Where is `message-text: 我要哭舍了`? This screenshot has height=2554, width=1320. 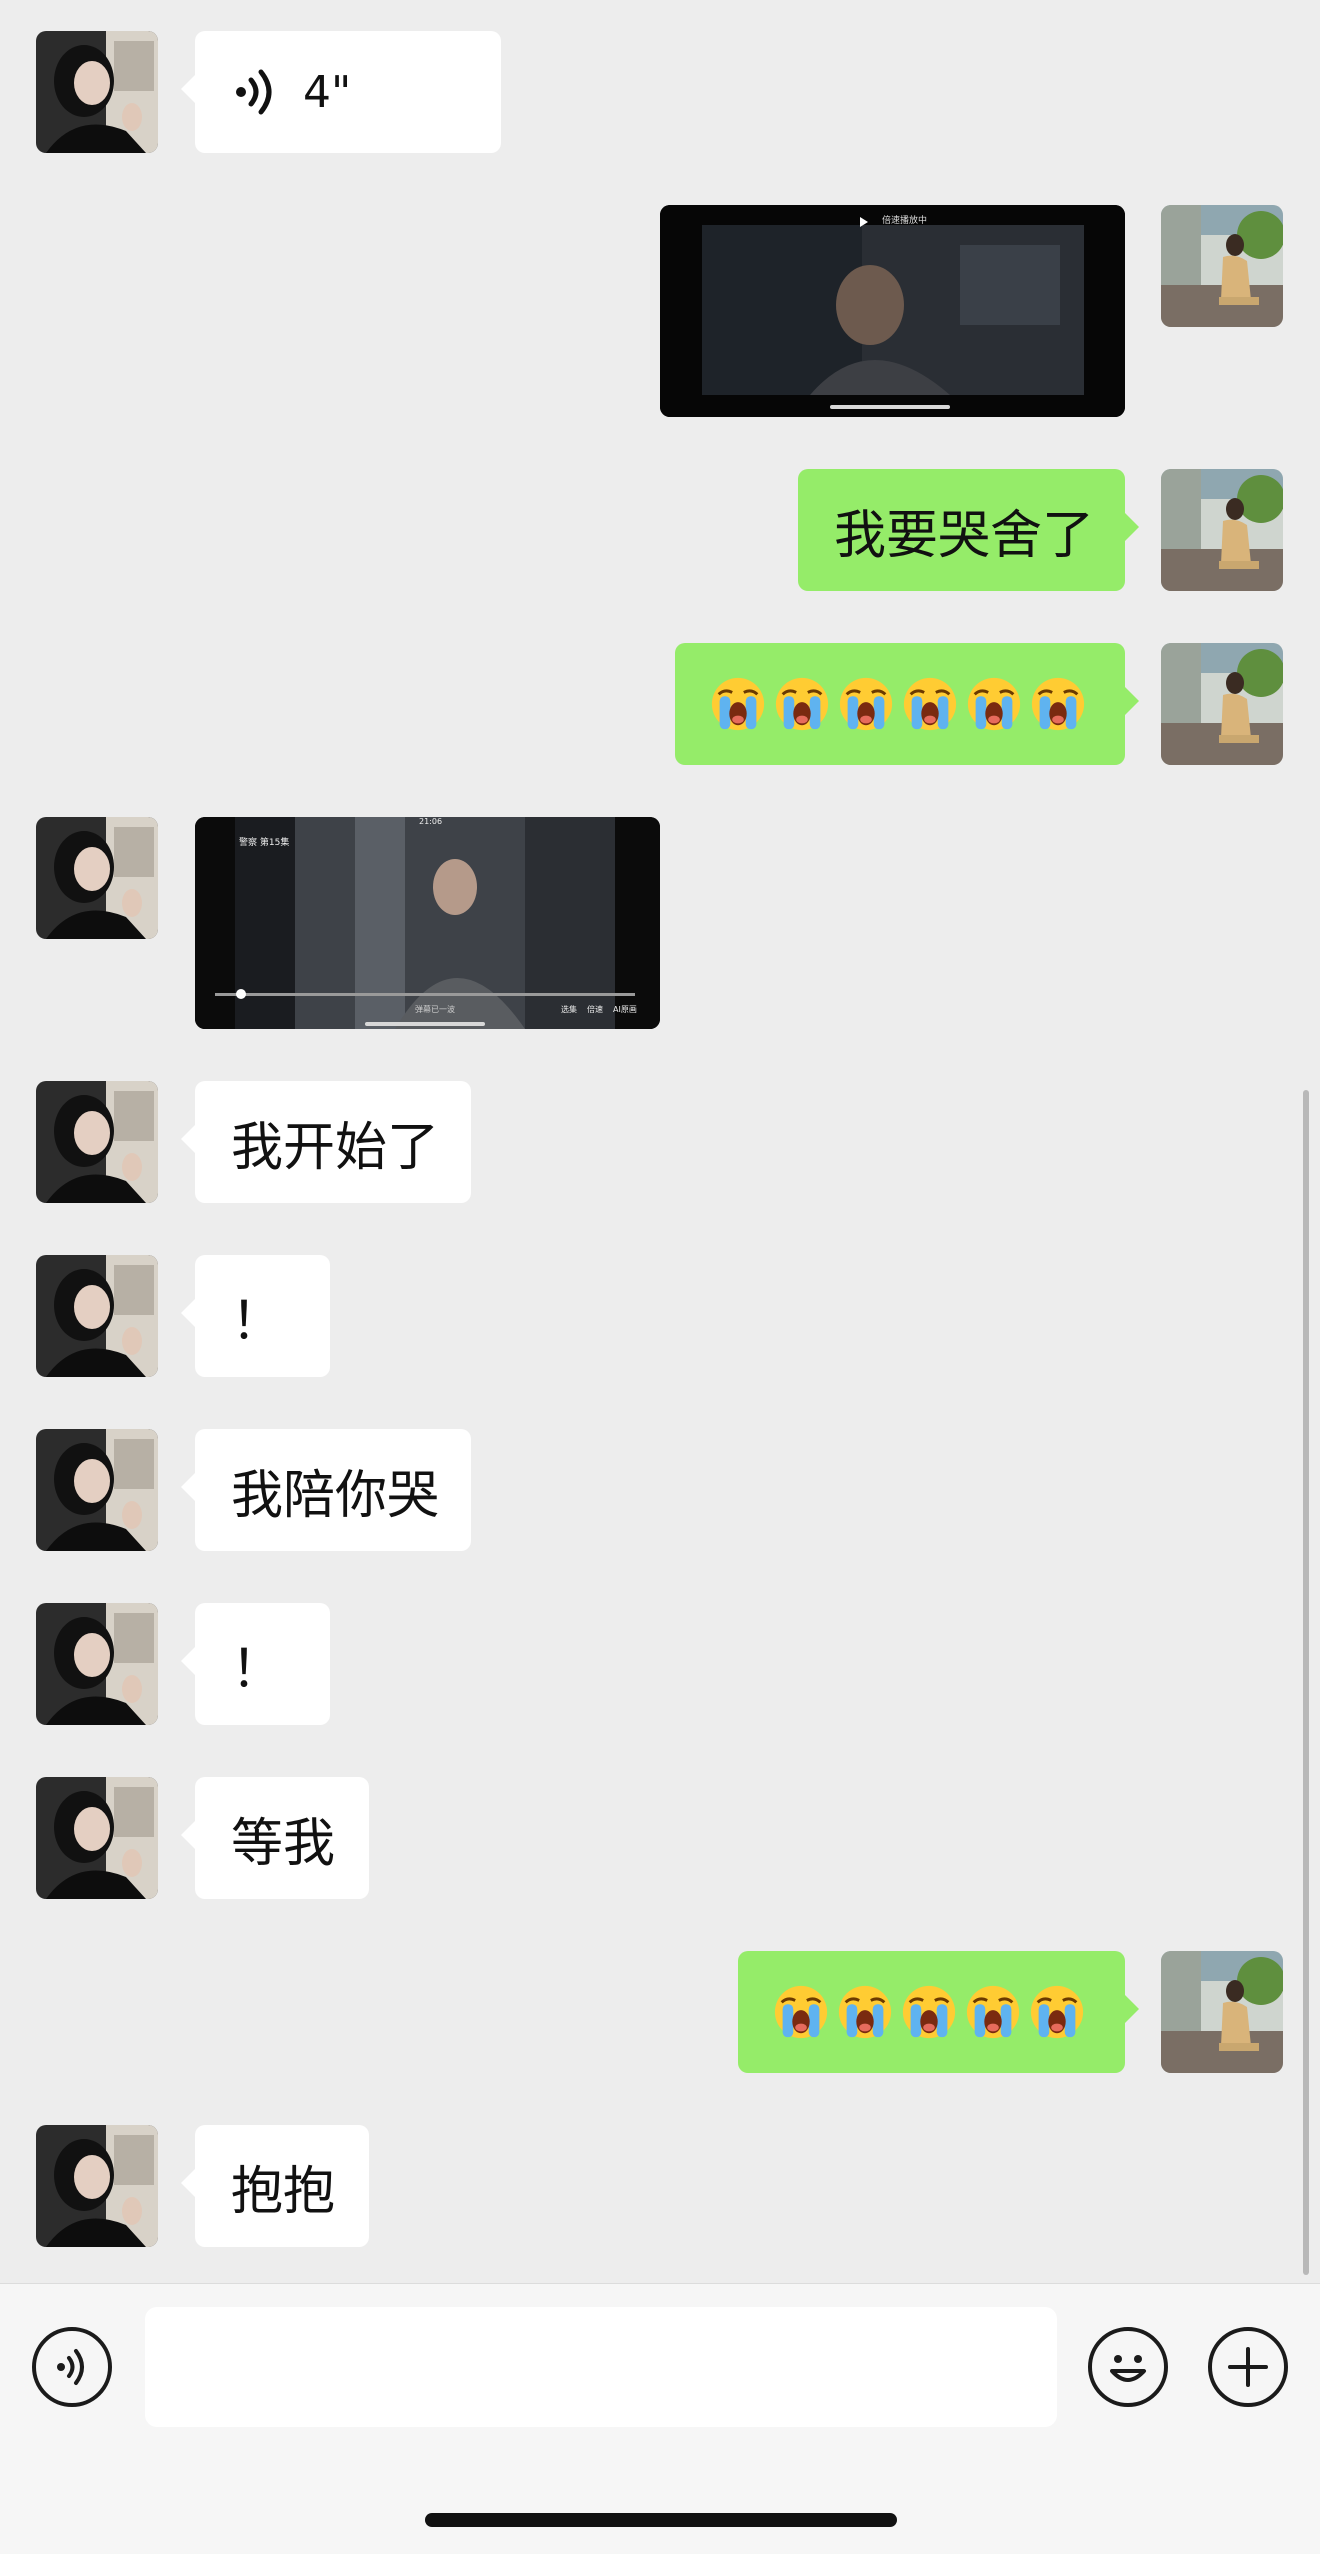
message-text: 我要哭舍了 is located at coordinates (964, 535).